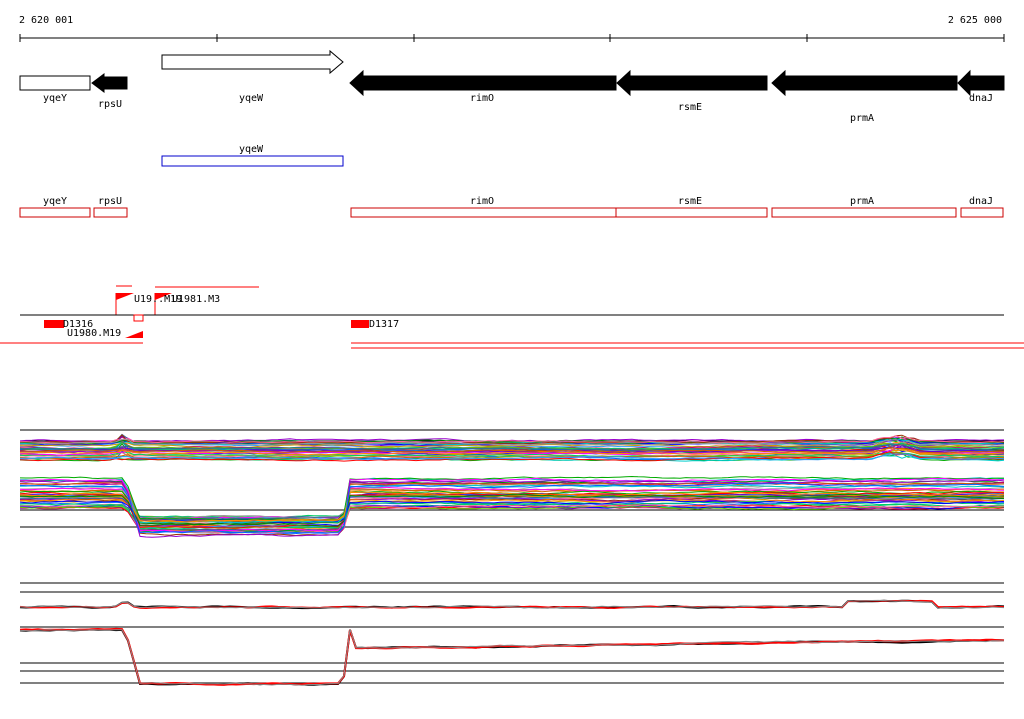 The width and height of the screenshot is (1024, 719). What do you see at coordinates (862, 201) in the screenshot?
I see `red-feature-label-prma: prmA` at bounding box center [862, 201].